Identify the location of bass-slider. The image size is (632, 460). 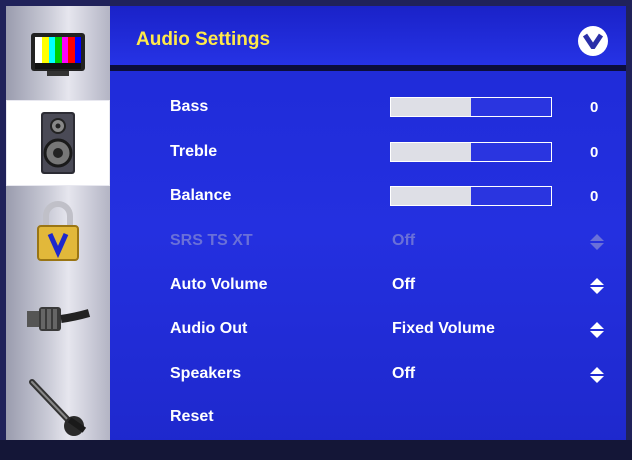
(471, 107).